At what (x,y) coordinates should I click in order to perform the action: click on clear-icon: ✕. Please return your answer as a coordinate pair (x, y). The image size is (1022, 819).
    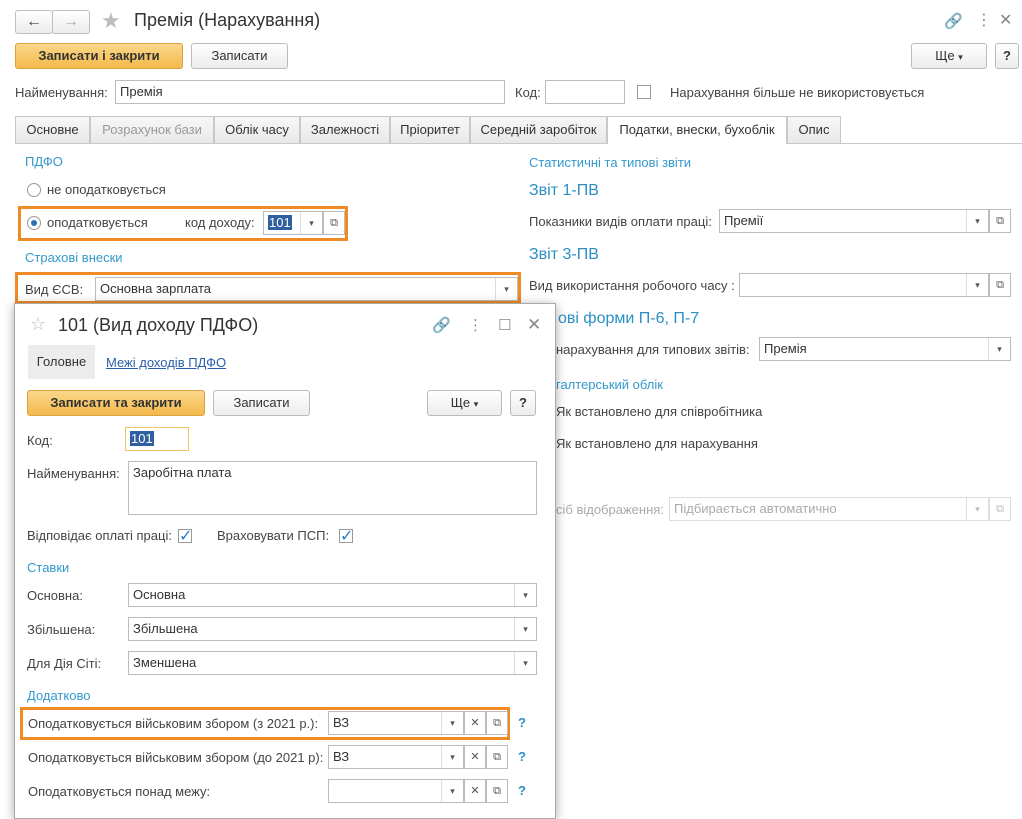
    Looking at the image, I should click on (475, 723).